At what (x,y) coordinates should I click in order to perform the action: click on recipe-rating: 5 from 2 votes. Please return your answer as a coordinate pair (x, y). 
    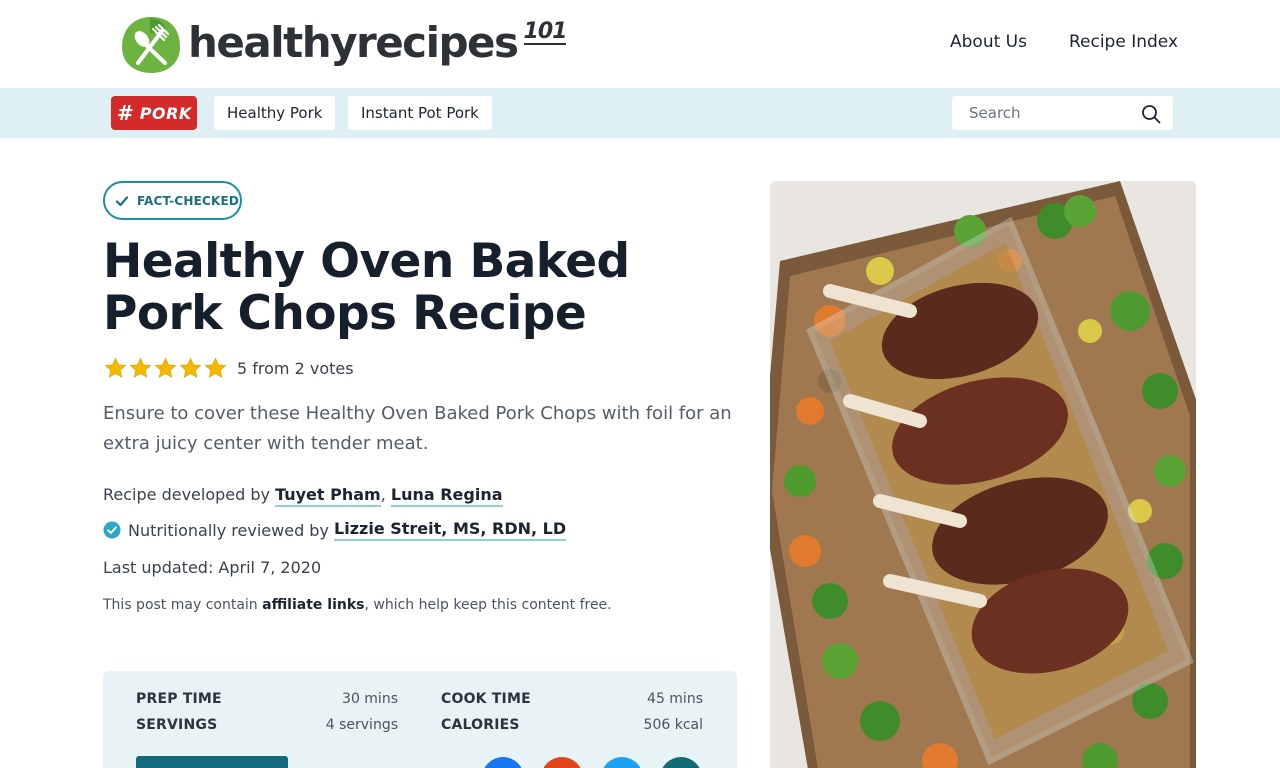
    Looking at the image, I should click on (229, 368).